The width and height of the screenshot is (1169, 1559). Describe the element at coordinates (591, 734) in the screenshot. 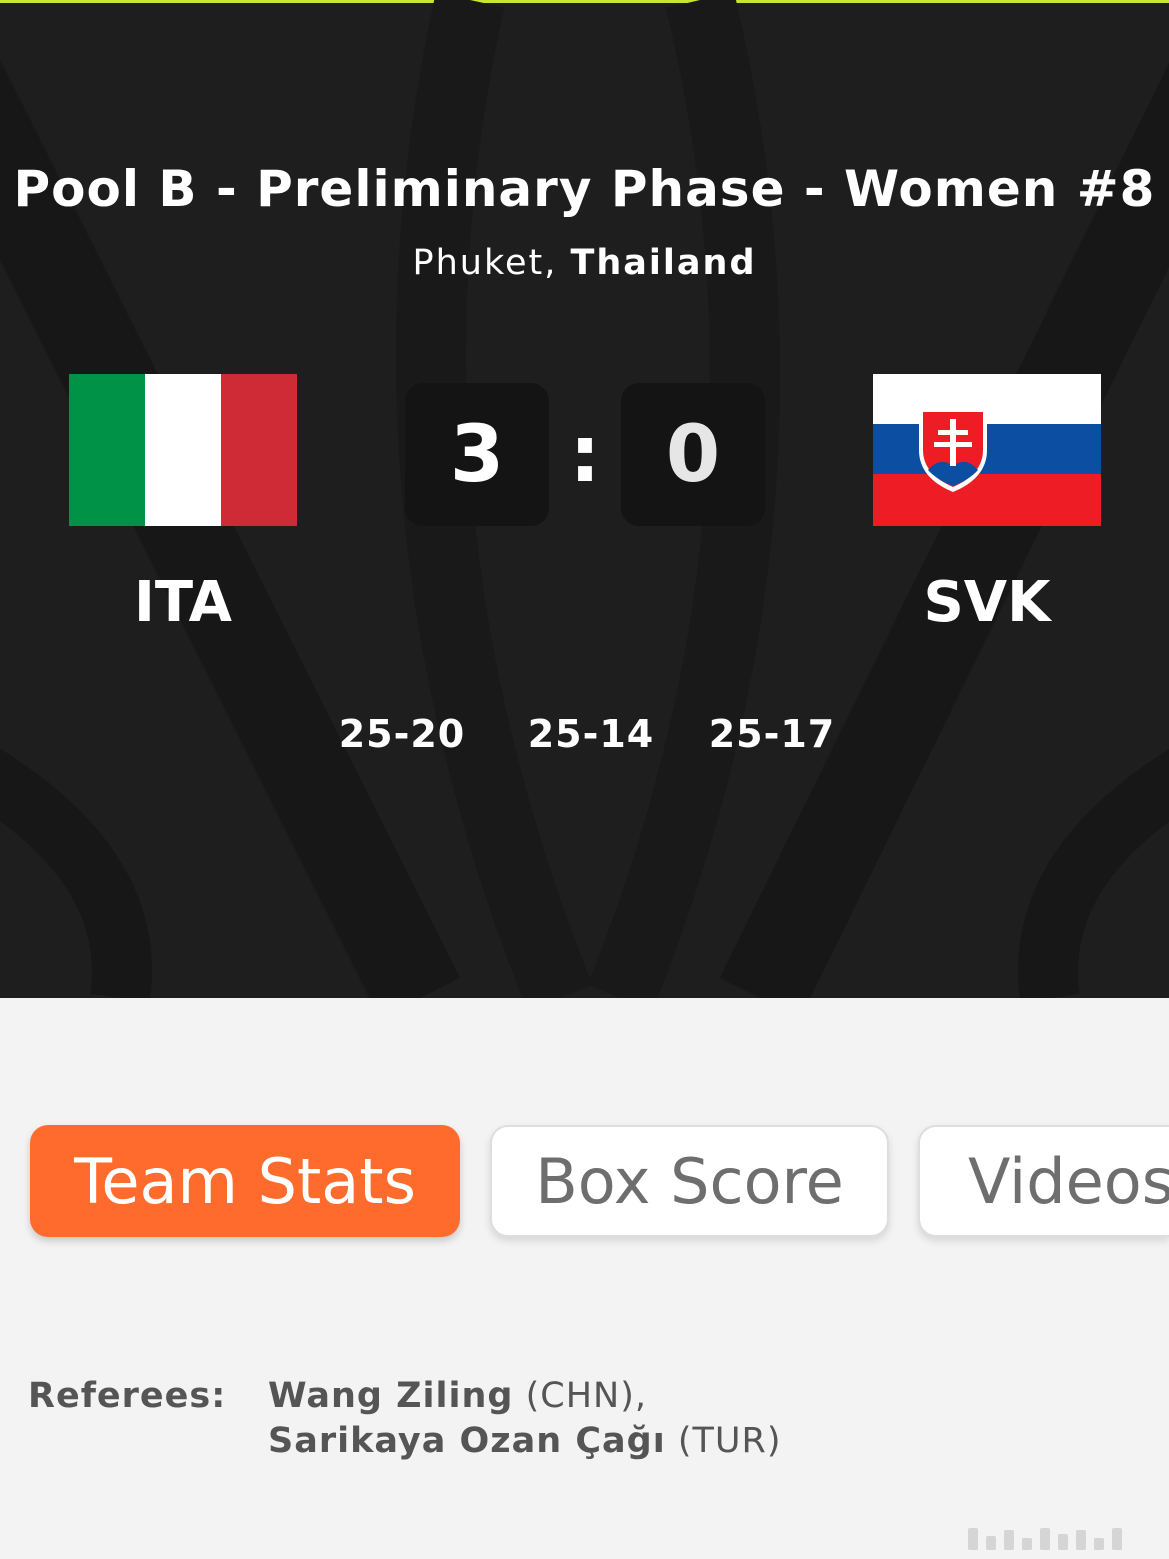

I see `set-score-2: 25-14` at that location.